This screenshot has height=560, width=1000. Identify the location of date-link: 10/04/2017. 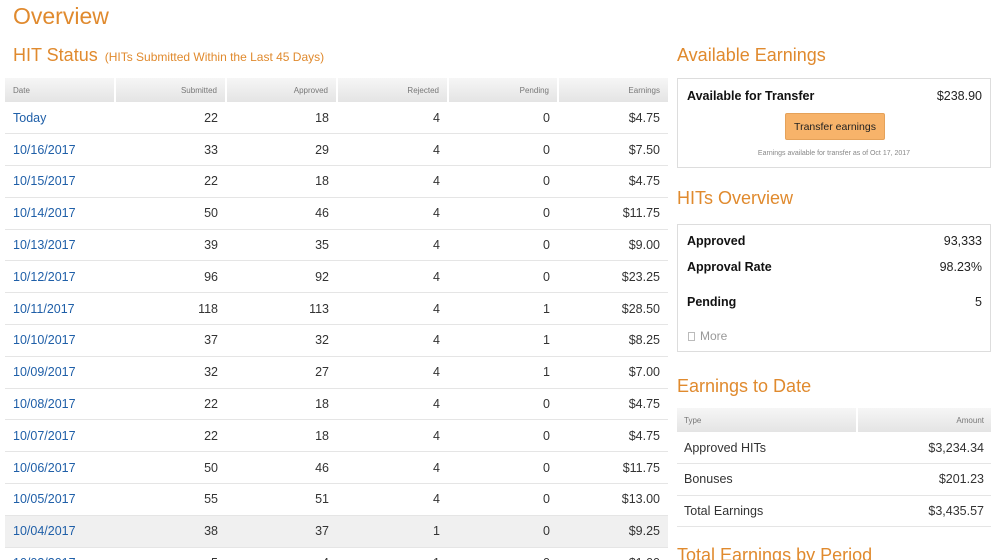
(44, 531).